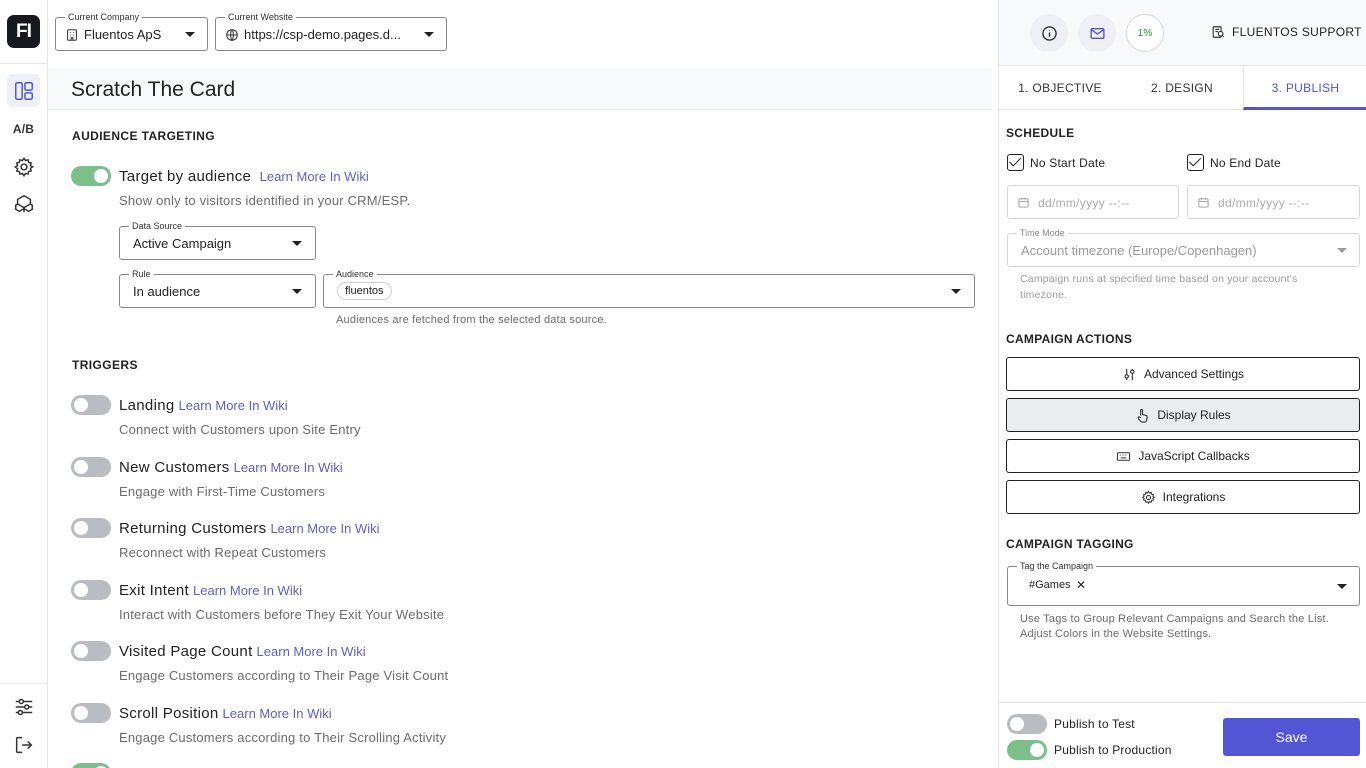  Describe the element at coordinates (1093, 202) in the screenshot. I see `start-date-input: dd/mm/yyyy --:--` at that location.